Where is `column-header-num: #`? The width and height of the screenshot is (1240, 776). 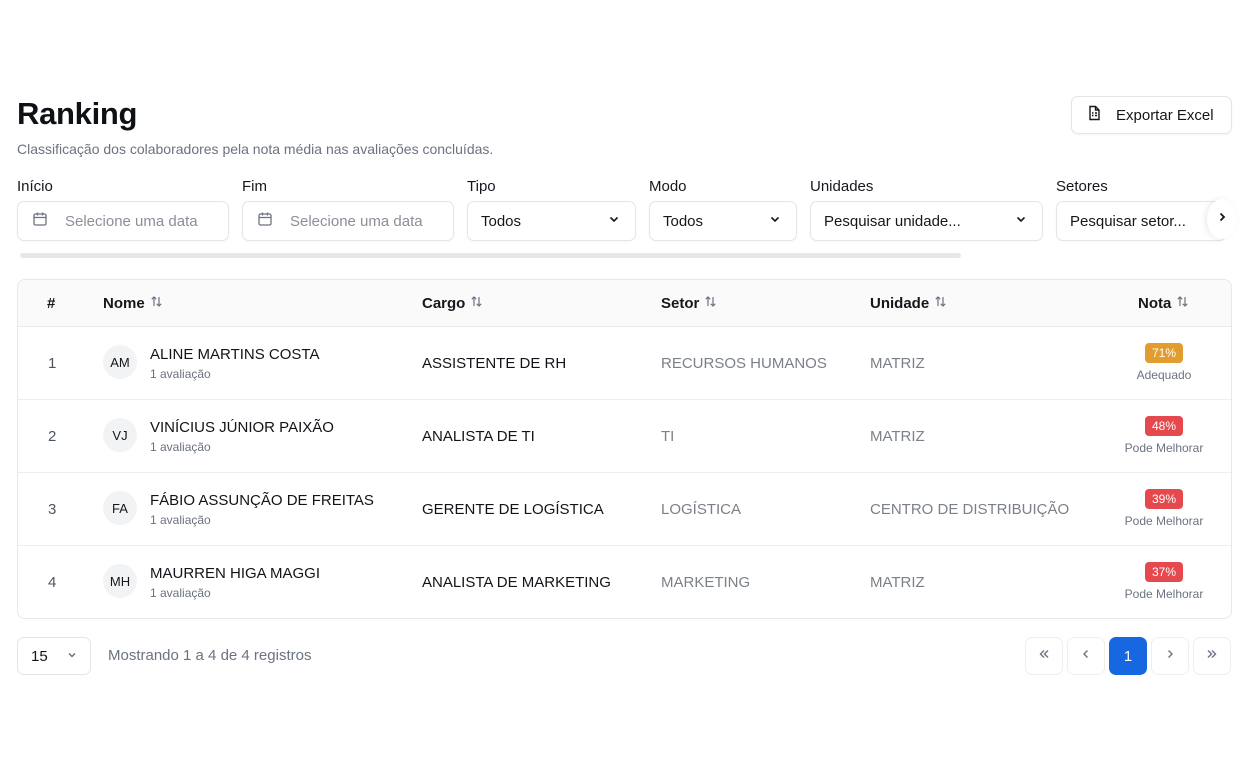
column-header-num: # is located at coordinates (51, 303).